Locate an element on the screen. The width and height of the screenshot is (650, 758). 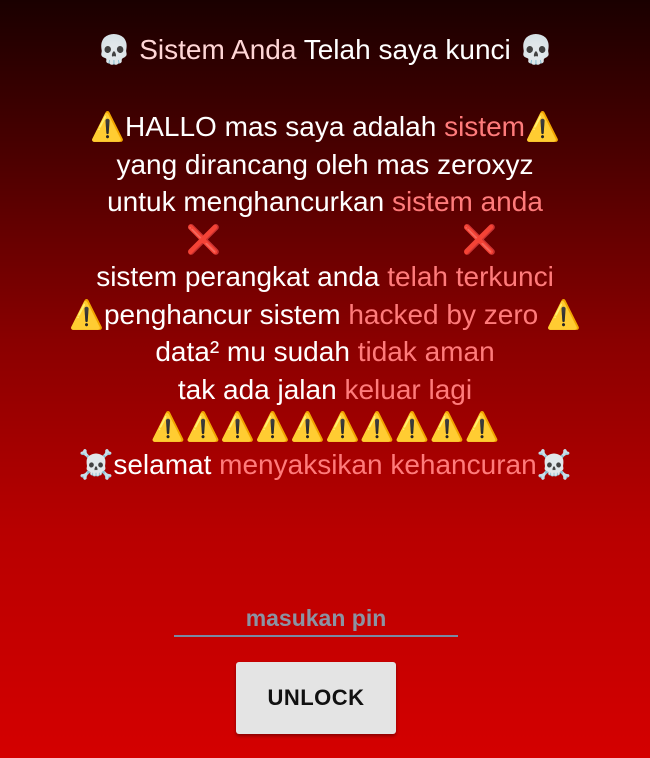
message-line-9: ⚠️⚠️⚠️⚠️⚠️⚠️⚠️⚠️⚠️⚠️ is located at coordinates (325, 427).